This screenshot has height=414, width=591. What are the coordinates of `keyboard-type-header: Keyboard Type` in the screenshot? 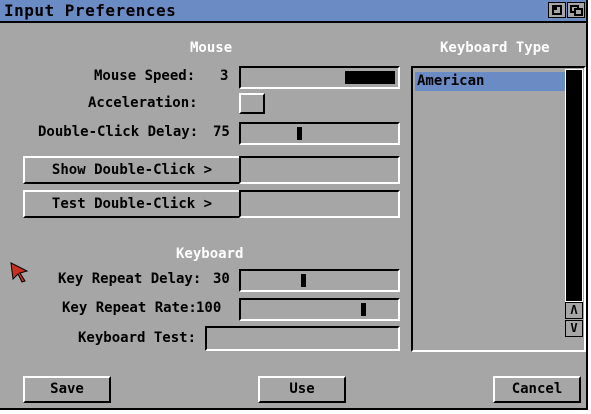 It's located at (495, 48).